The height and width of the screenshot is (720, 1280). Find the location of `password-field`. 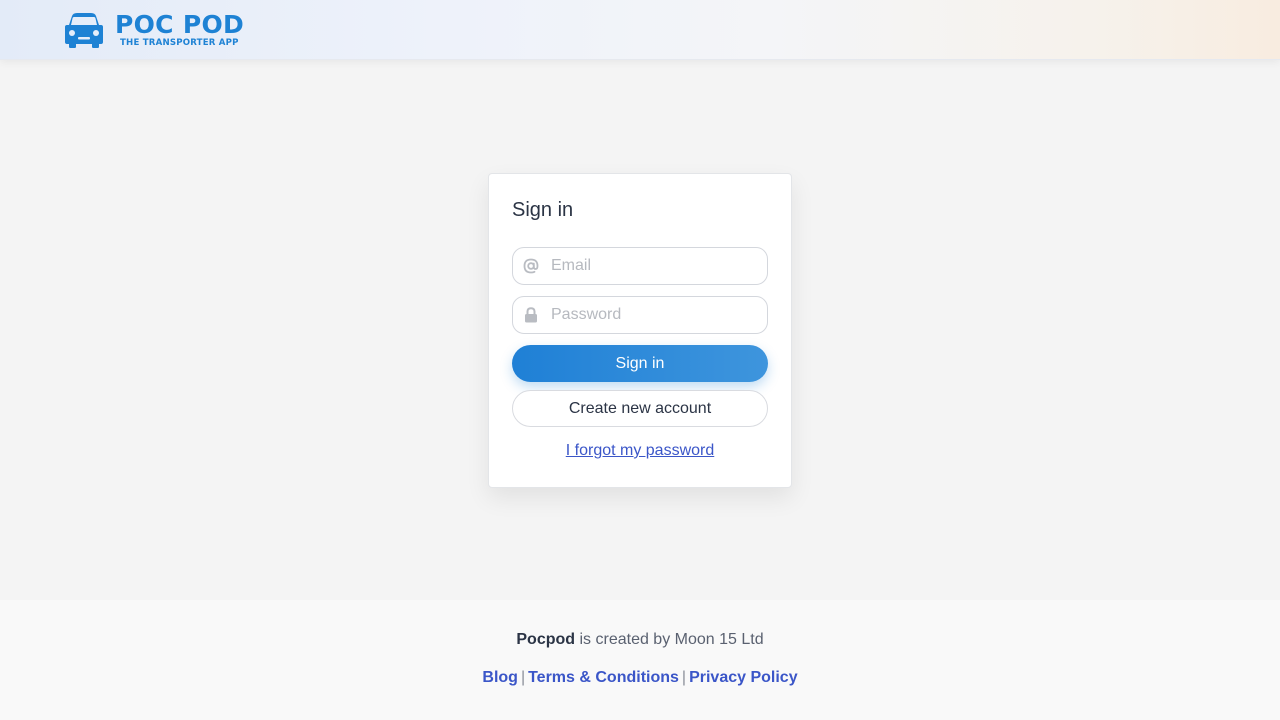

password-field is located at coordinates (640, 315).